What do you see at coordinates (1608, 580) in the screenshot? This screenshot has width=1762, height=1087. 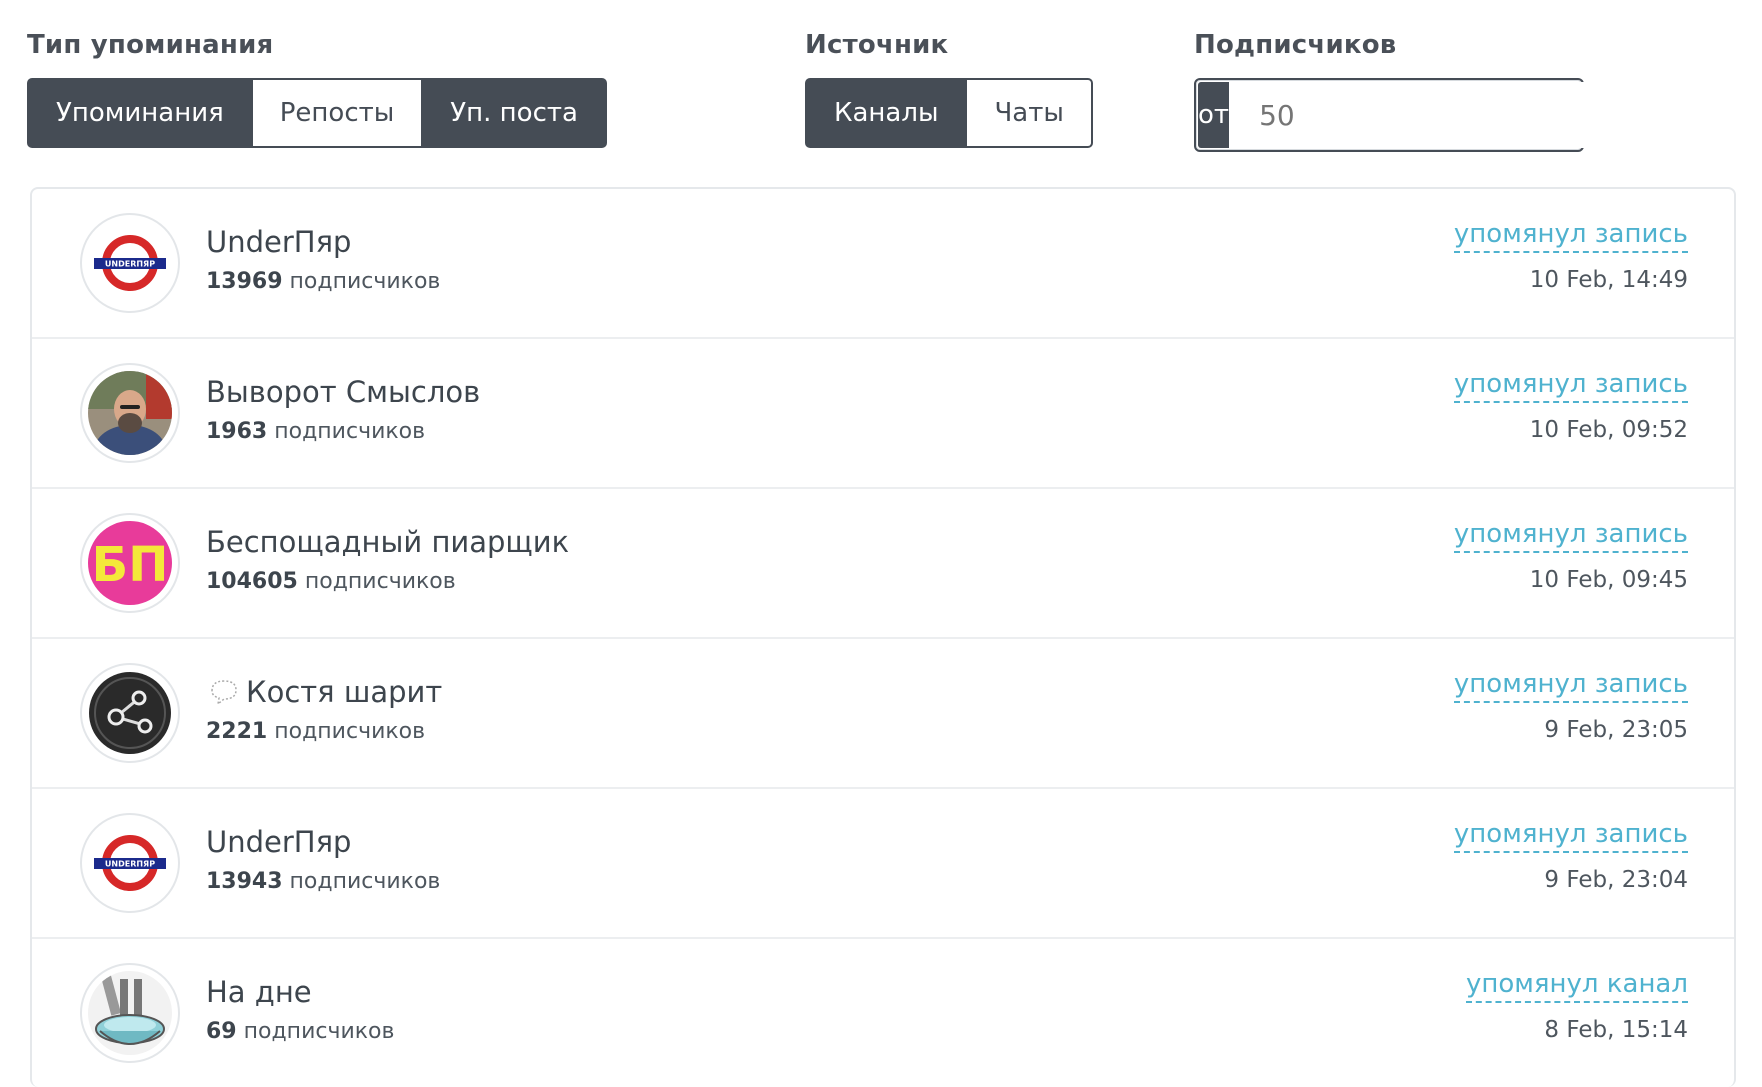 I see `mention-time: 10 Feb, 09:45` at bounding box center [1608, 580].